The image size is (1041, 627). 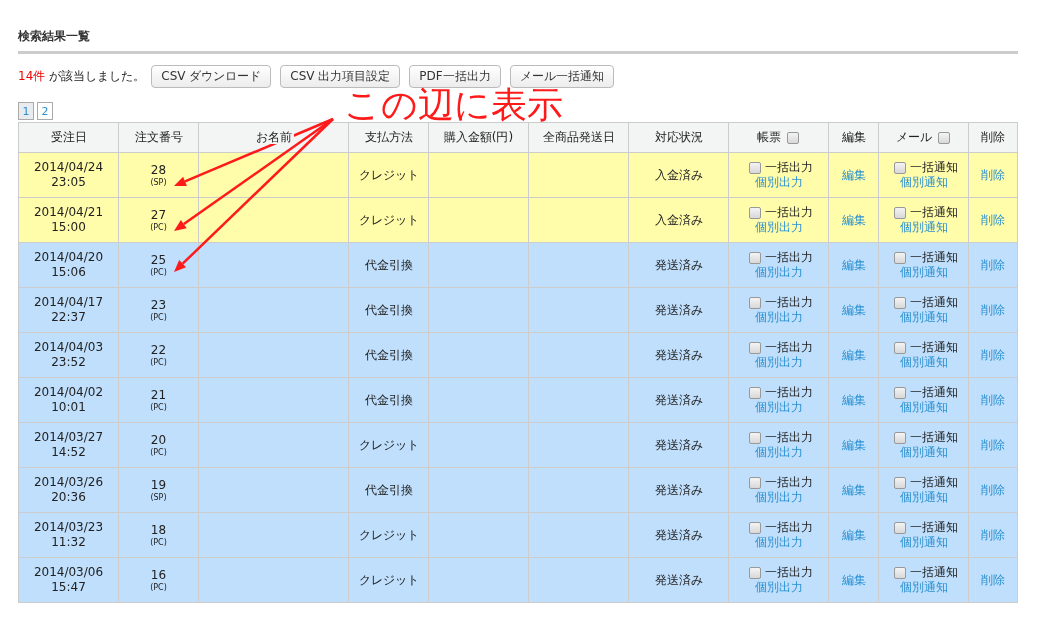 I want to click on order-time: 15:06, so click(x=68, y=272).